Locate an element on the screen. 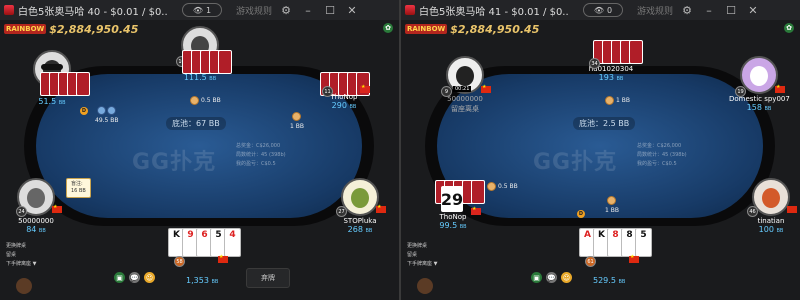 Image resolution: width=800 pixels, height=300 pixels. pot-label: 底池：67 BB is located at coordinates (196, 123).